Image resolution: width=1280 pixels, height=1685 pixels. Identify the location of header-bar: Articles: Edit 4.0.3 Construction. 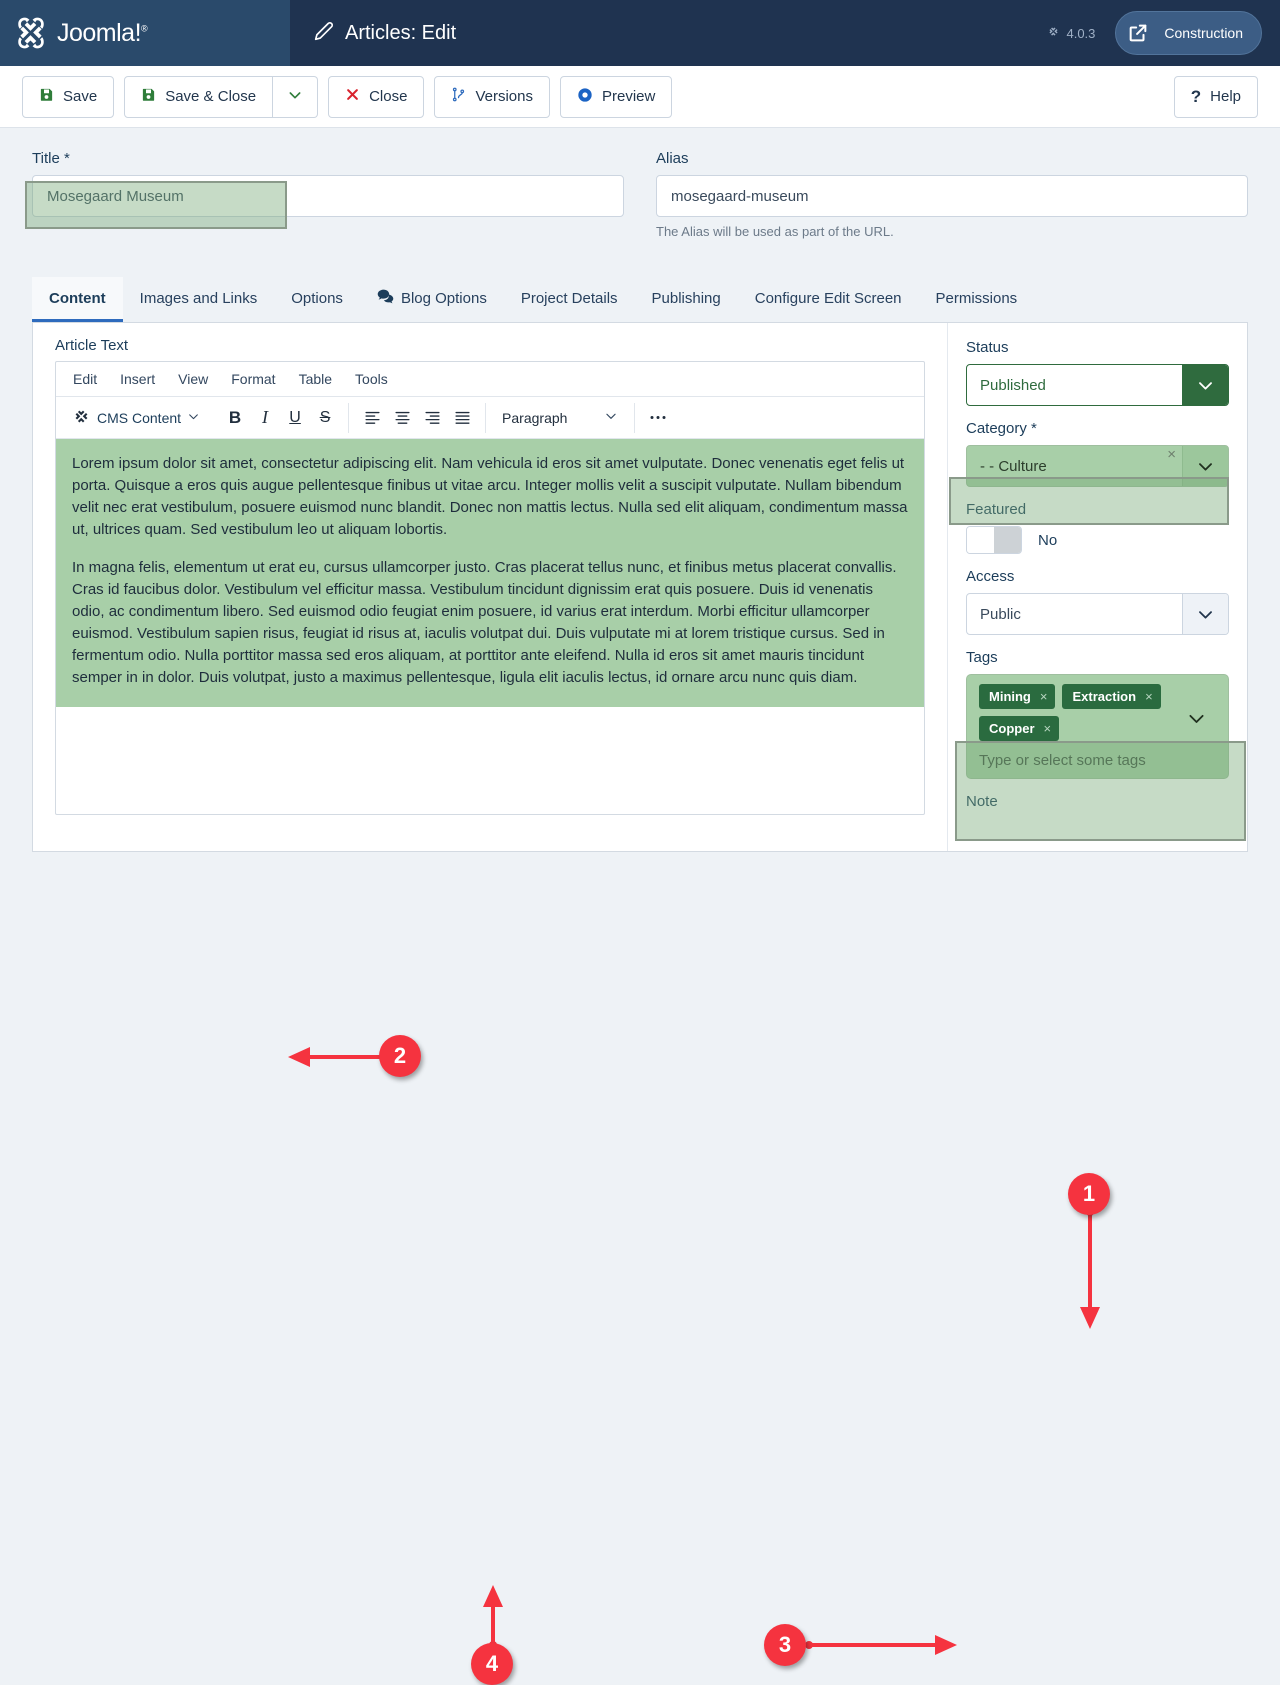
(785, 33).